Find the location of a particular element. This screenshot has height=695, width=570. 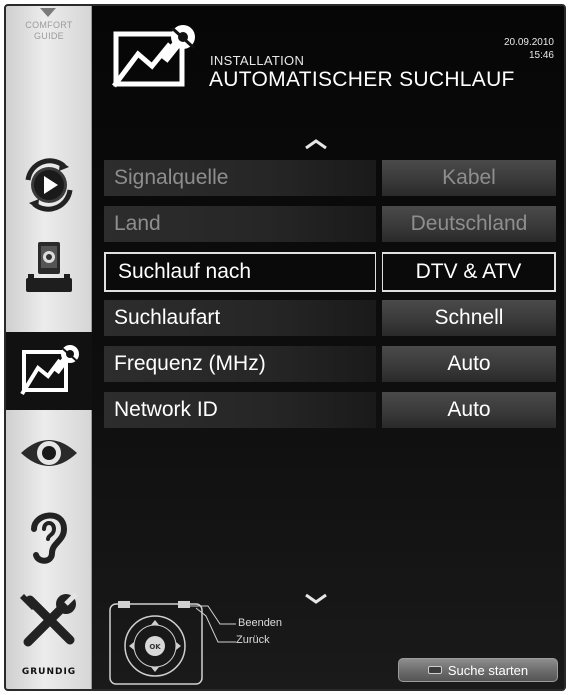

setting-row-search-type: Suchlaufart Schnell is located at coordinates (330, 318).